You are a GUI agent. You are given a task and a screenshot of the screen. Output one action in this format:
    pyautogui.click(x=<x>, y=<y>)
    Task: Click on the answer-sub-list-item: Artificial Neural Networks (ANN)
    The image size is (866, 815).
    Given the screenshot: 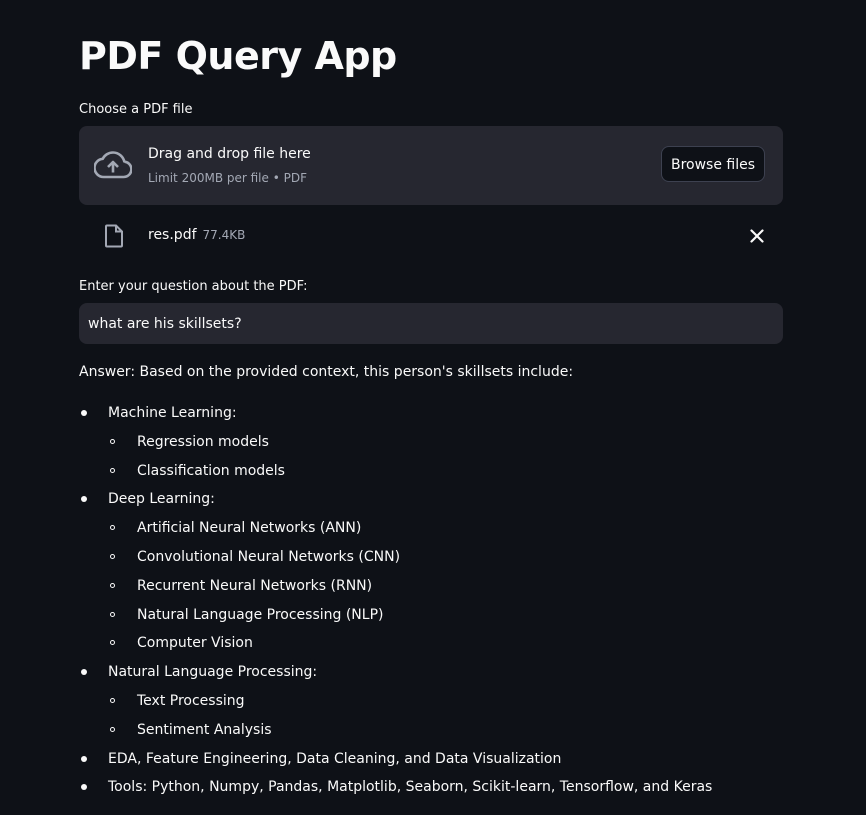 What is the action you would take?
    pyautogui.click(x=249, y=528)
    